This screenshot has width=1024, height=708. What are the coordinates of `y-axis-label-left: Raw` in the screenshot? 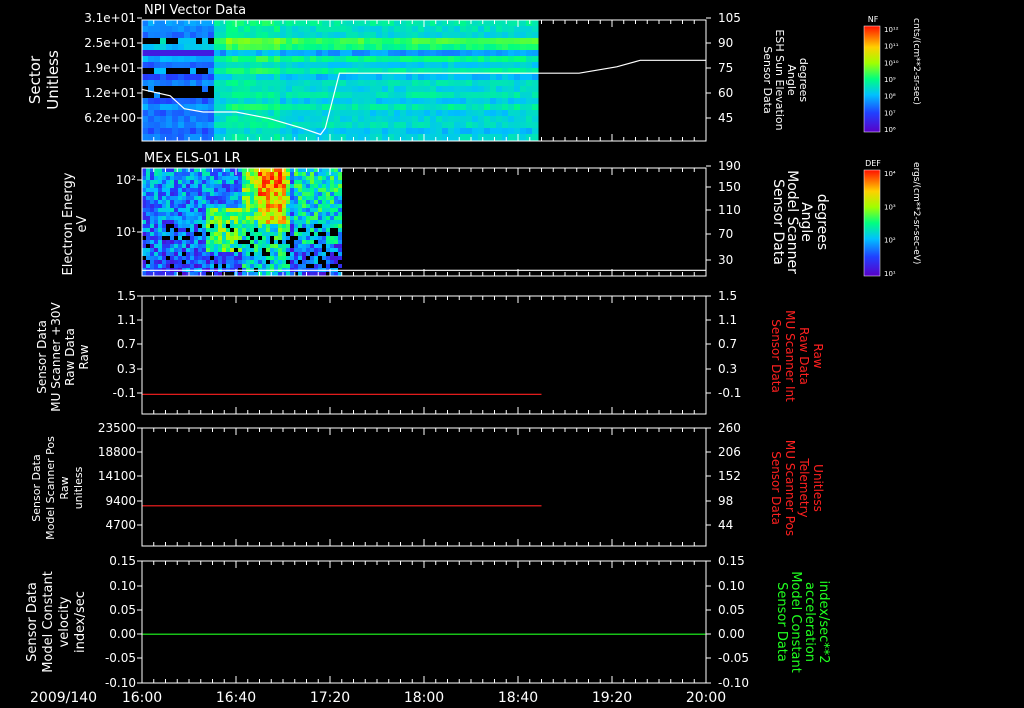 It's located at (84, 356).